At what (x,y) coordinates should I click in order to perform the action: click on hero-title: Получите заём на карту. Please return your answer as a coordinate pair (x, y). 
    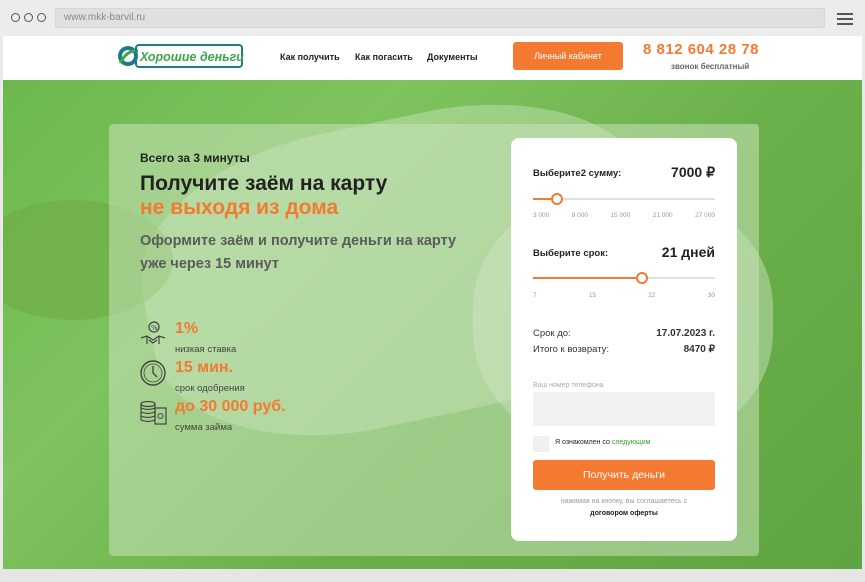
    Looking at the image, I should click on (264, 183).